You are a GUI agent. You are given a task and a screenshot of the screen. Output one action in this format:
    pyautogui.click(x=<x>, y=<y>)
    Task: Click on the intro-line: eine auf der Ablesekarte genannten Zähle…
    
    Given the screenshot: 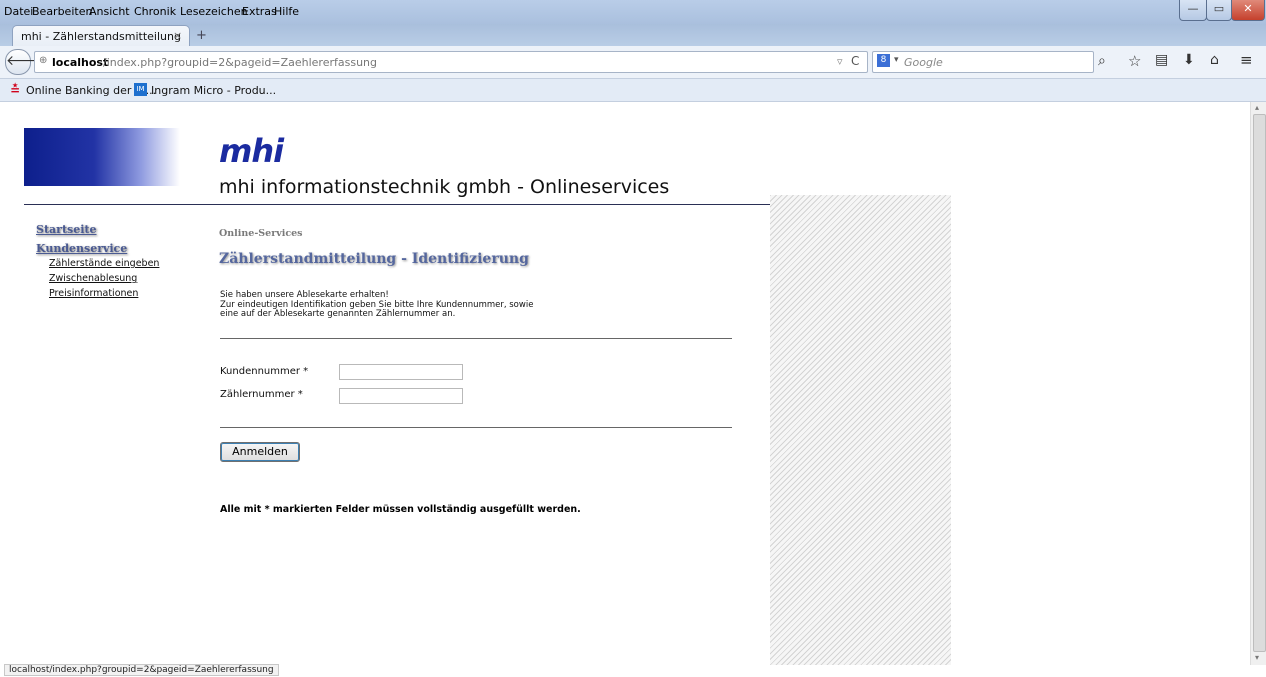 What is the action you would take?
    pyautogui.click(x=338, y=314)
    